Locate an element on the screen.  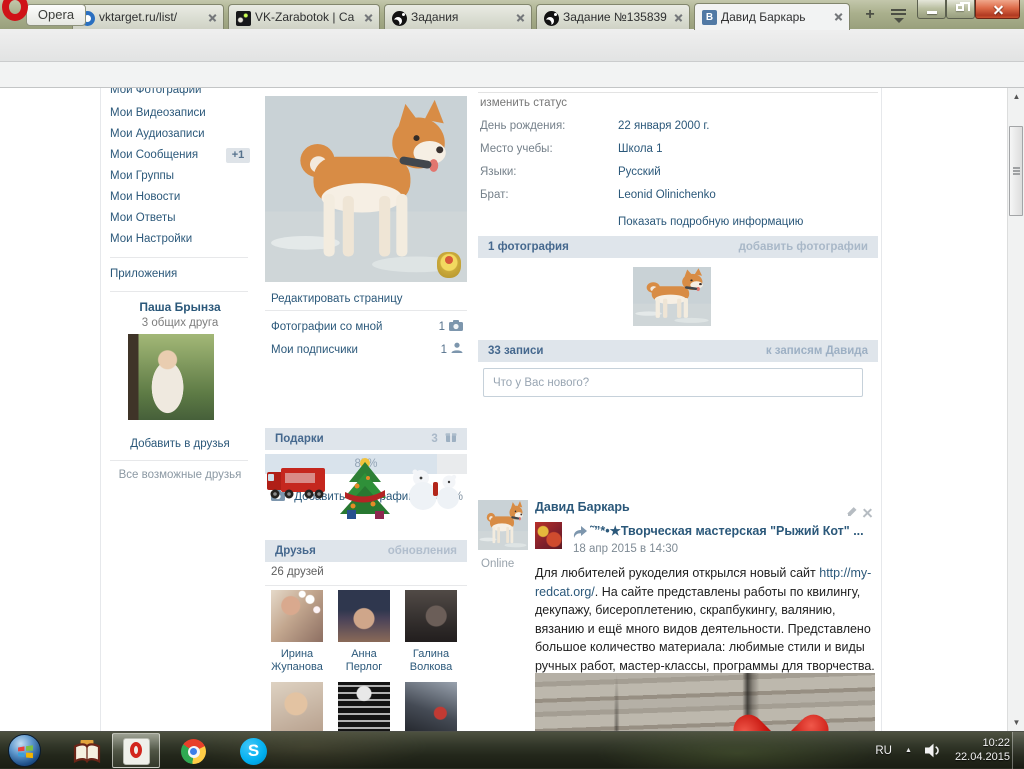
photos-section-title: 1 фотография is located at coordinates (528, 247).